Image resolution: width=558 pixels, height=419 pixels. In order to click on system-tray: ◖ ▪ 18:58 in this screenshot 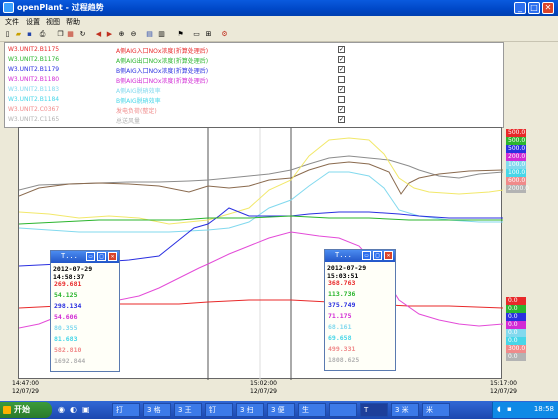, I will do `click(525, 410)`.